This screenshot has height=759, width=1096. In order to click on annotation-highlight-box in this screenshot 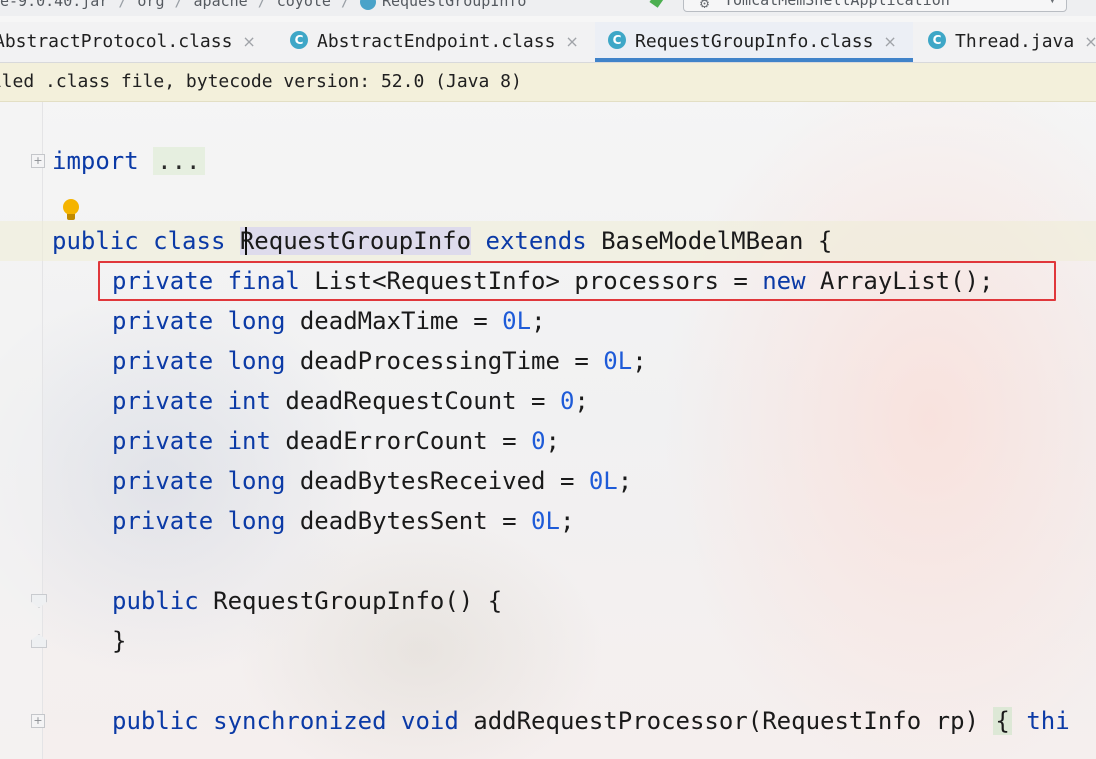, I will do `click(577, 281)`.